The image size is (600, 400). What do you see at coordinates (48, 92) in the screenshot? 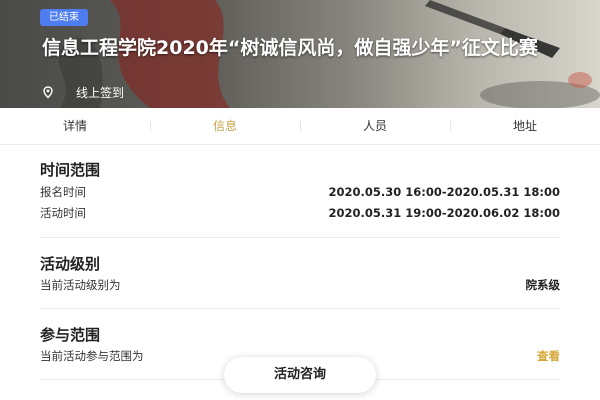
I see `location-pin-icon` at bounding box center [48, 92].